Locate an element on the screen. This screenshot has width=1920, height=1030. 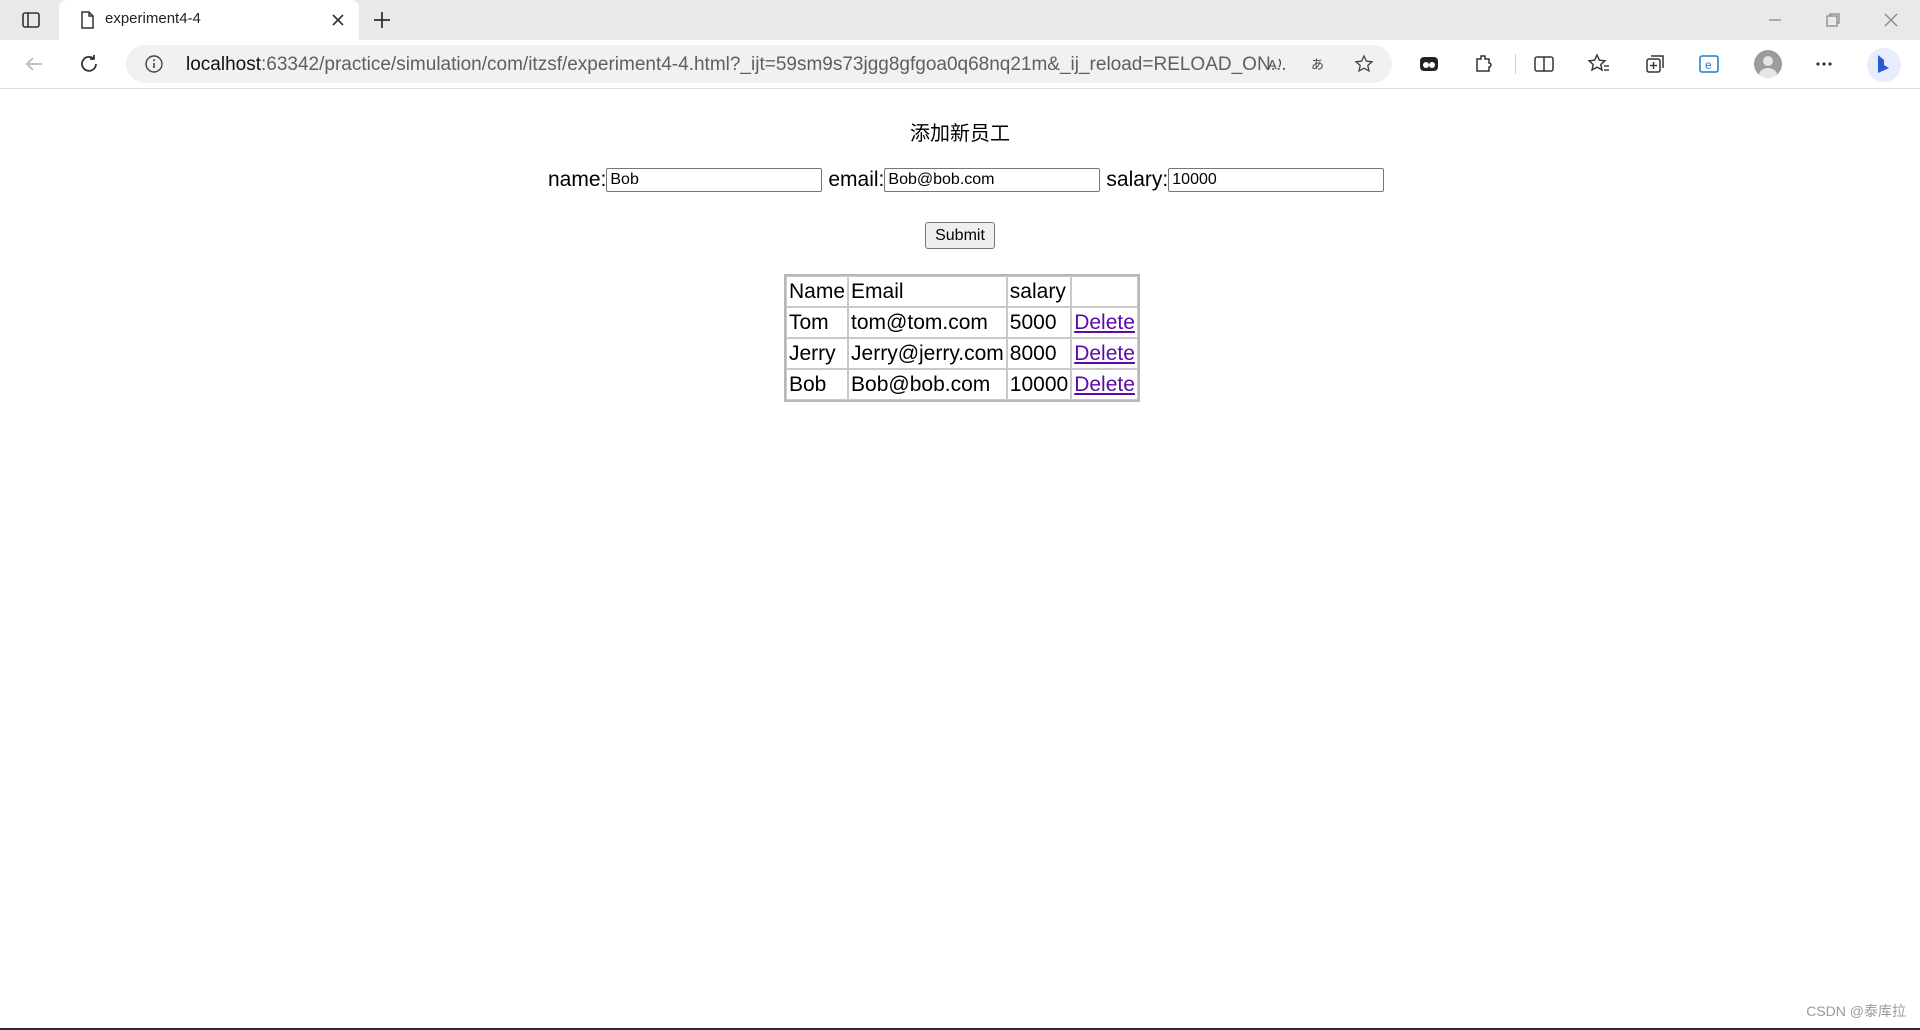
refresh-icon is located at coordinates (89, 64).